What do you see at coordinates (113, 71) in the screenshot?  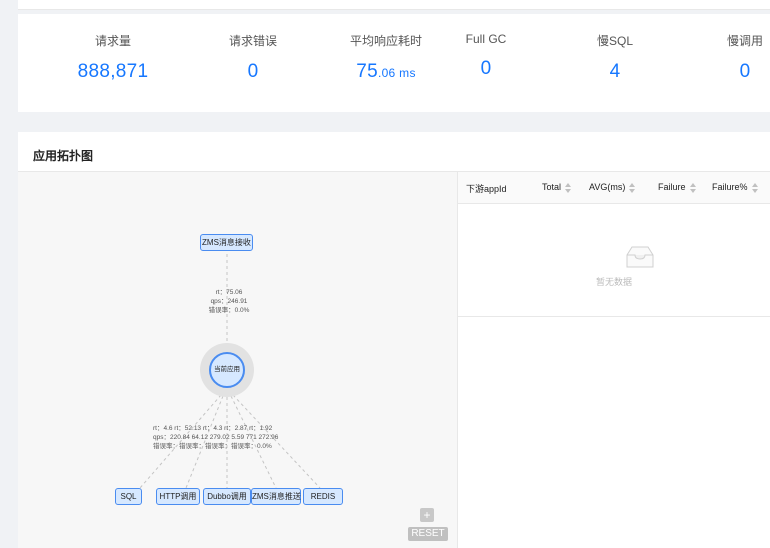 I see `metric-value: 888,871` at bounding box center [113, 71].